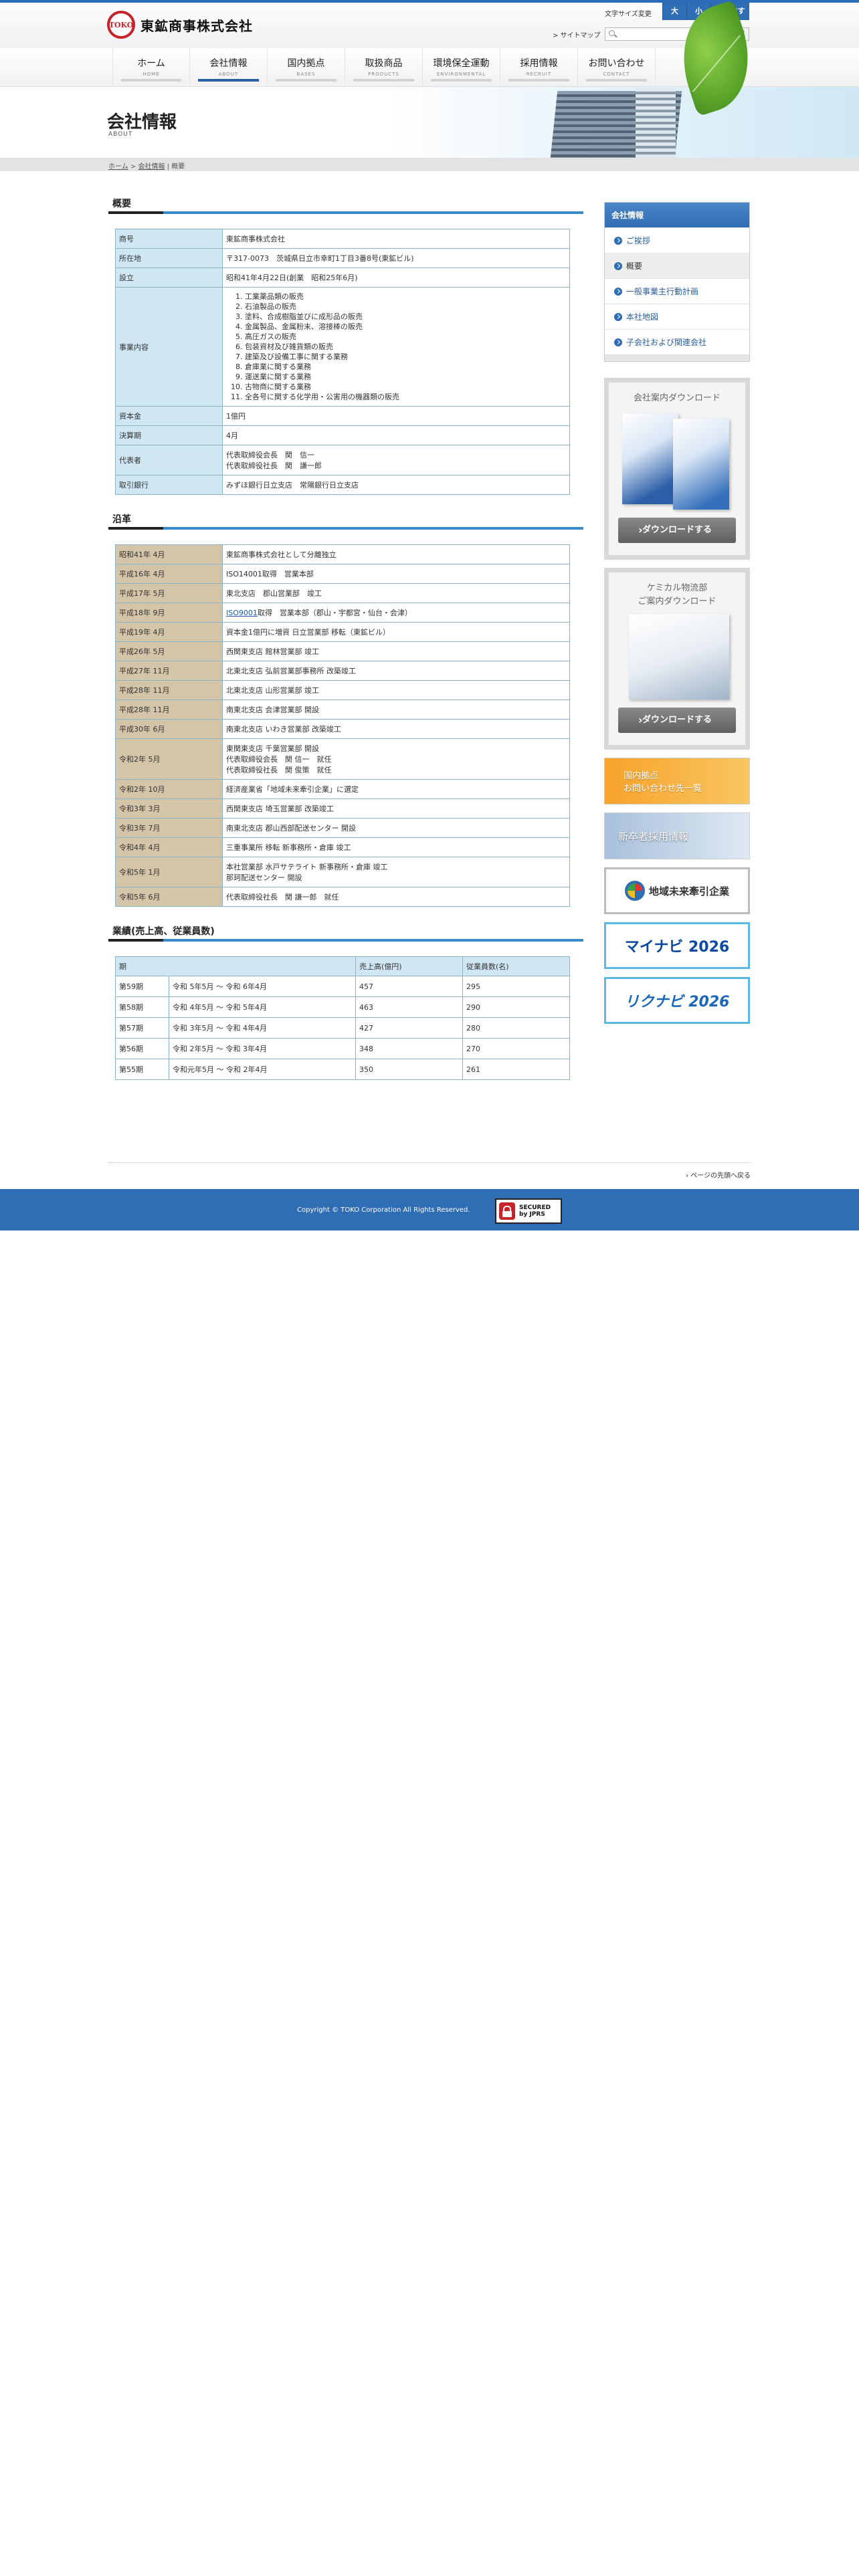 The height and width of the screenshot is (2576, 859). I want to click on site-logo: TOKO 東鉱商事株式会社, so click(180, 25).